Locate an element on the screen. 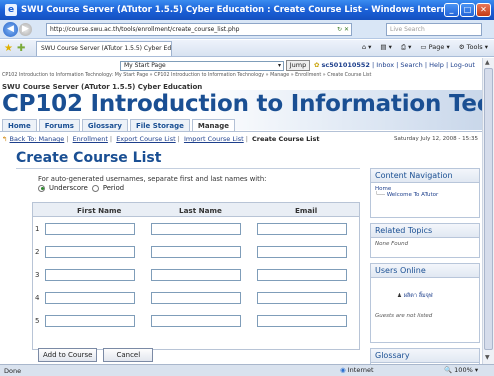 This screenshot has width=494, height=376. zoom-level: 🔍 100% ▾ is located at coordinates (461, 370).